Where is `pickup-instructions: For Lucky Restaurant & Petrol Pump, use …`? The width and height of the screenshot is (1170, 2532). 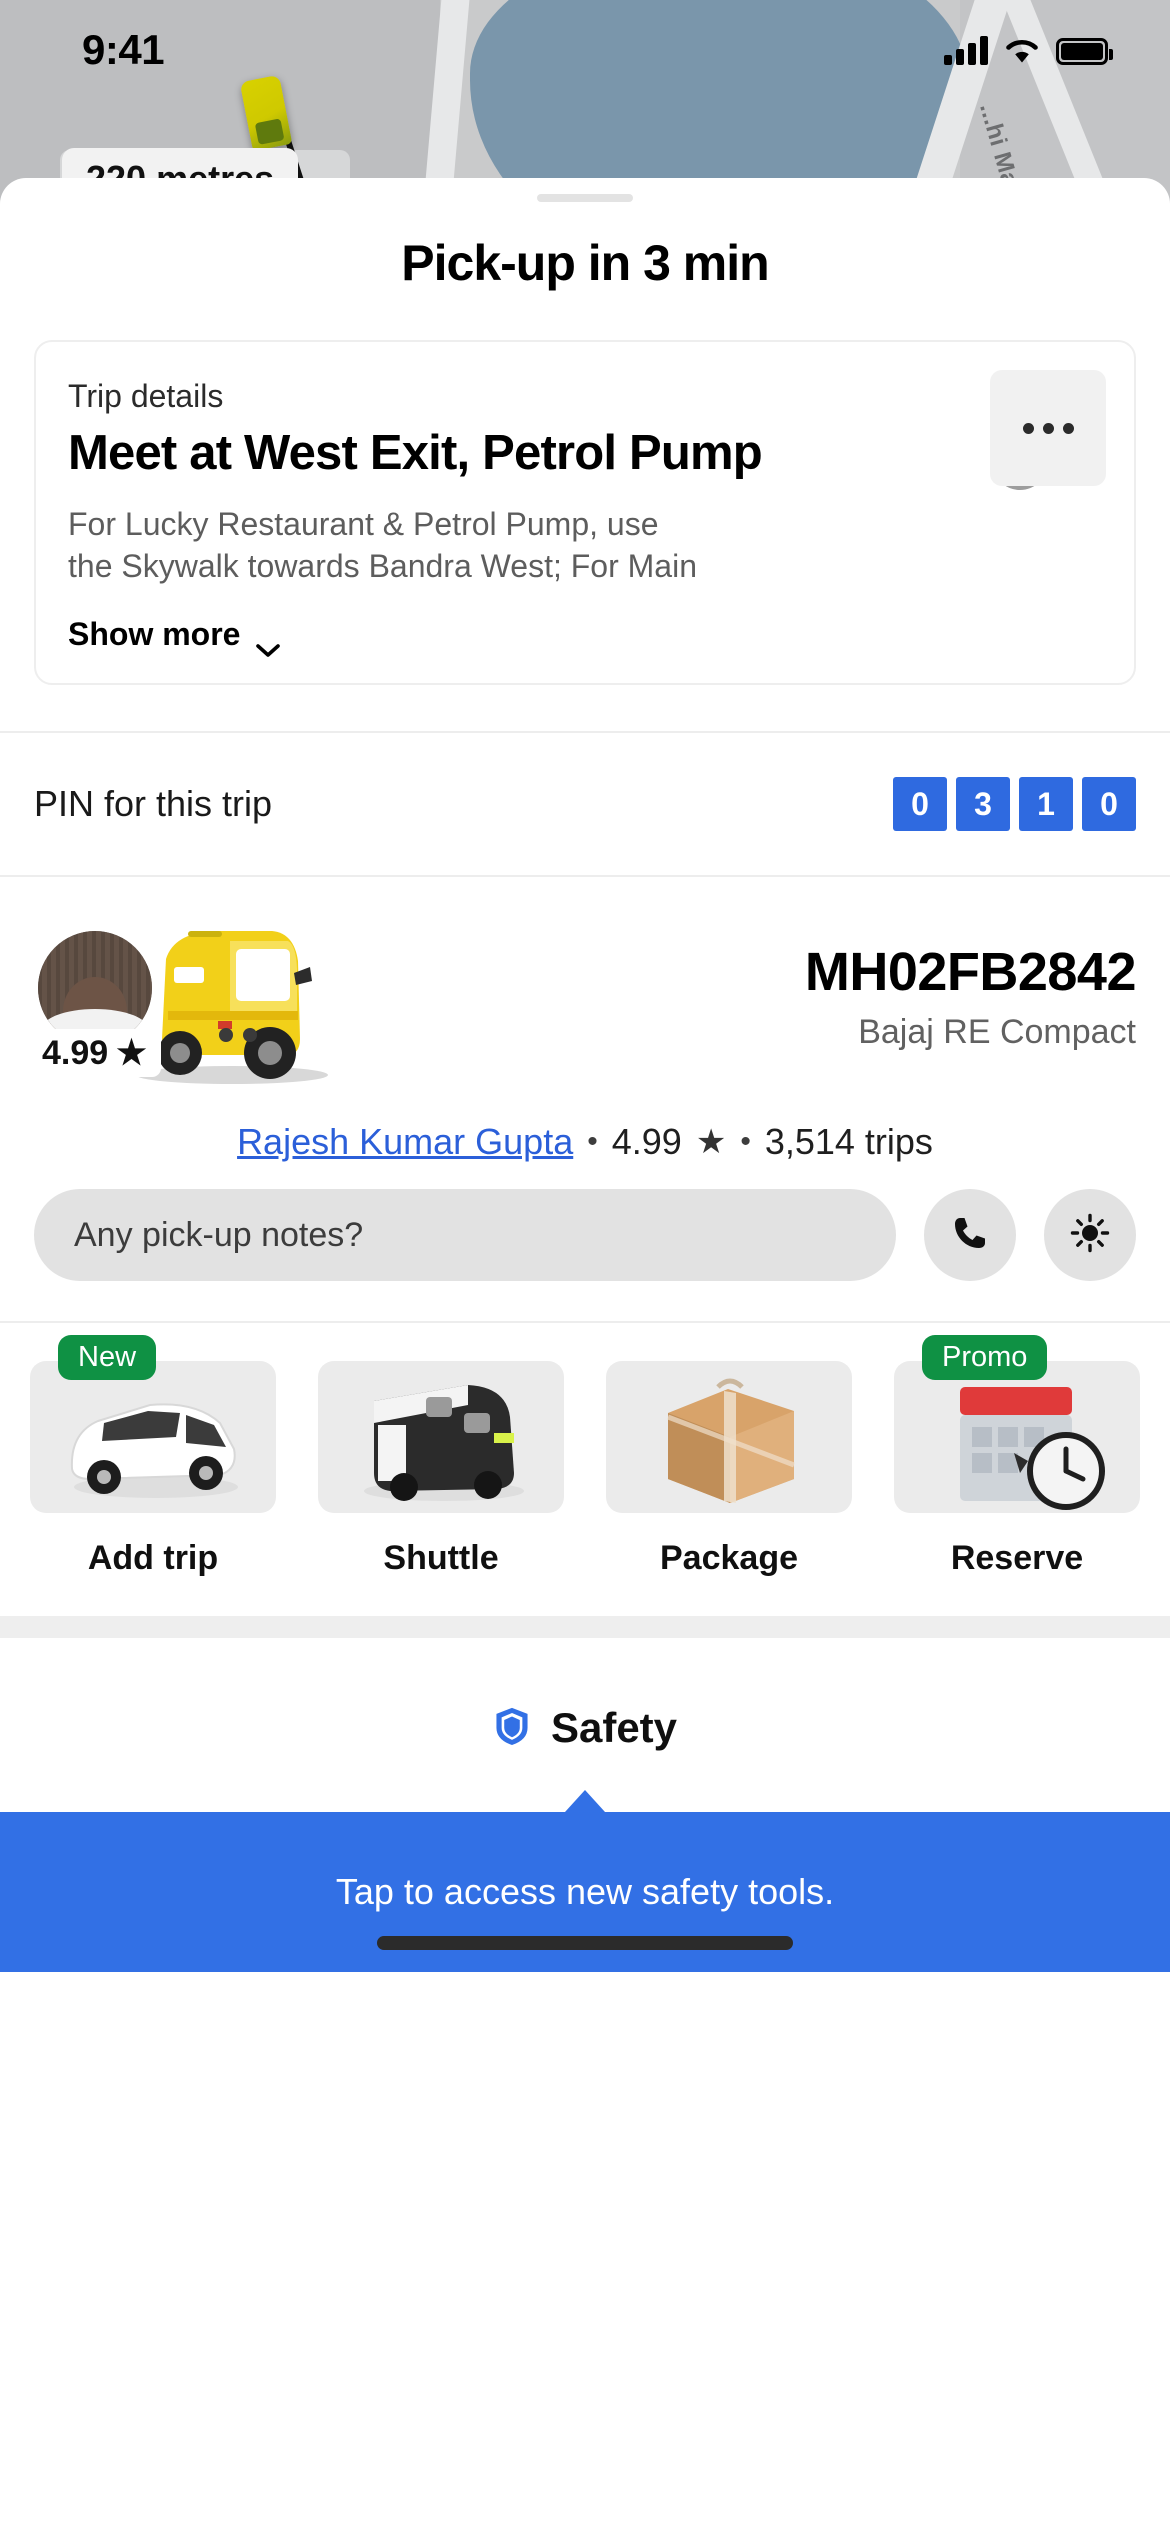
pickup-instructions: For Lucky Restaurant & Petrol Pump, use … is located at coordinates (382, 548).